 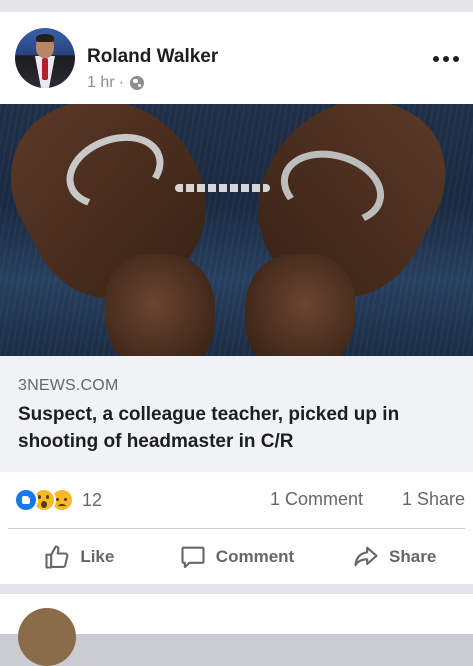 What do you see at coordinates (300, 305) in the screenshot?
I see `image-right-hand` at bounding box center [300, 305].